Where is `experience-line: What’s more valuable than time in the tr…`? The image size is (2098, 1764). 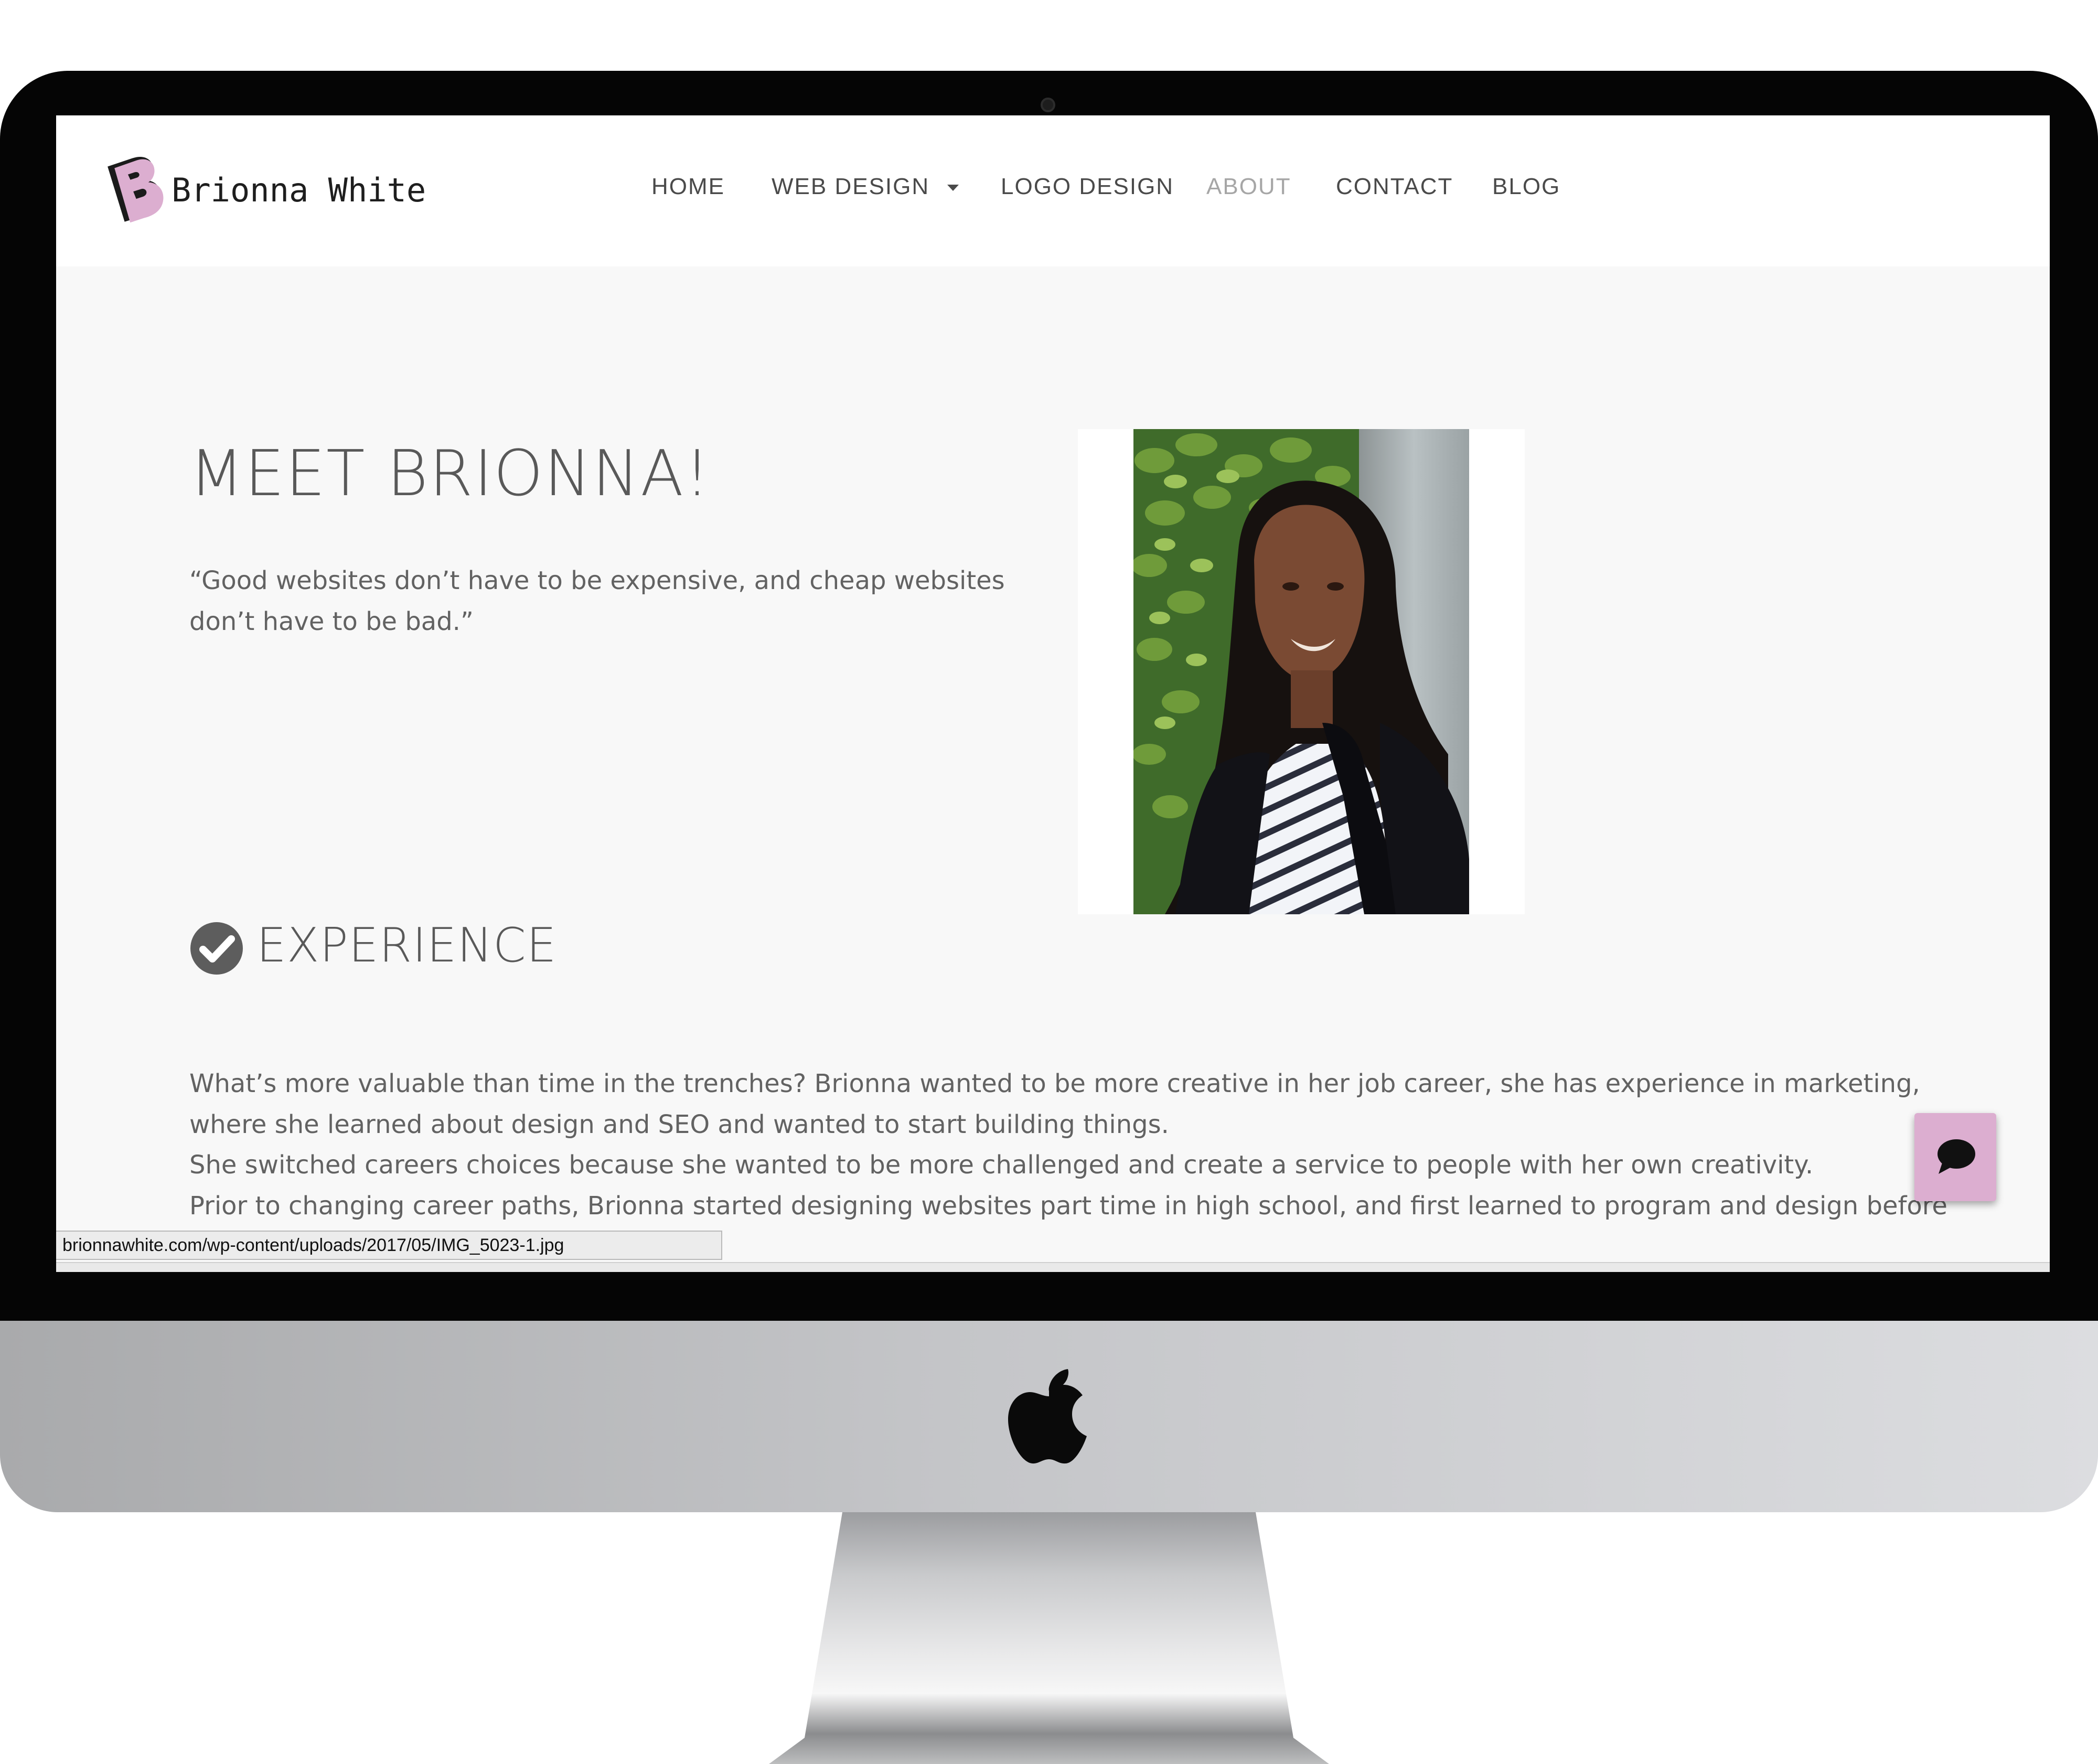
experience-line: What’s more valuable than time in the tr… is located at coordinates (1054, 1083).